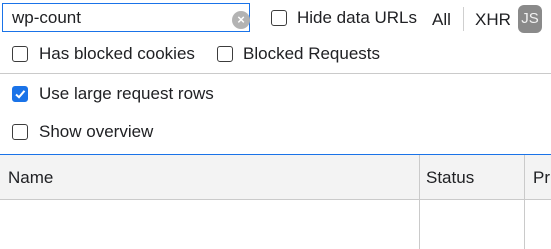  What do you see at coordinates (126, 94) in the screenshot?
I see `large-rows-label: Use large request rows` at bounding box center [126, 94].